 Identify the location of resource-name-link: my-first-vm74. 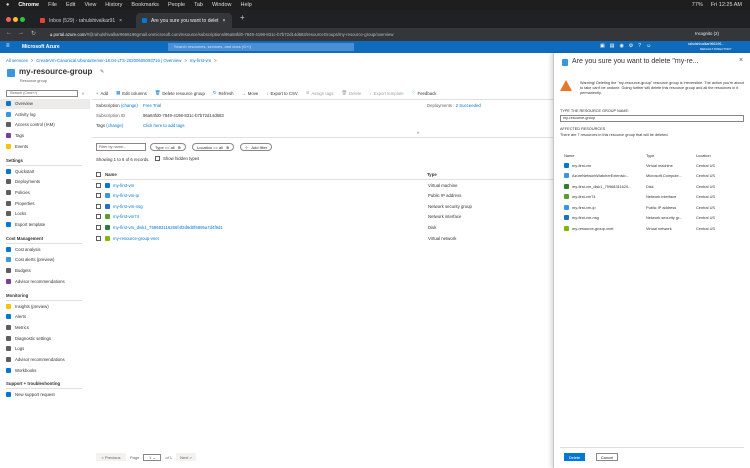
(270, 216).